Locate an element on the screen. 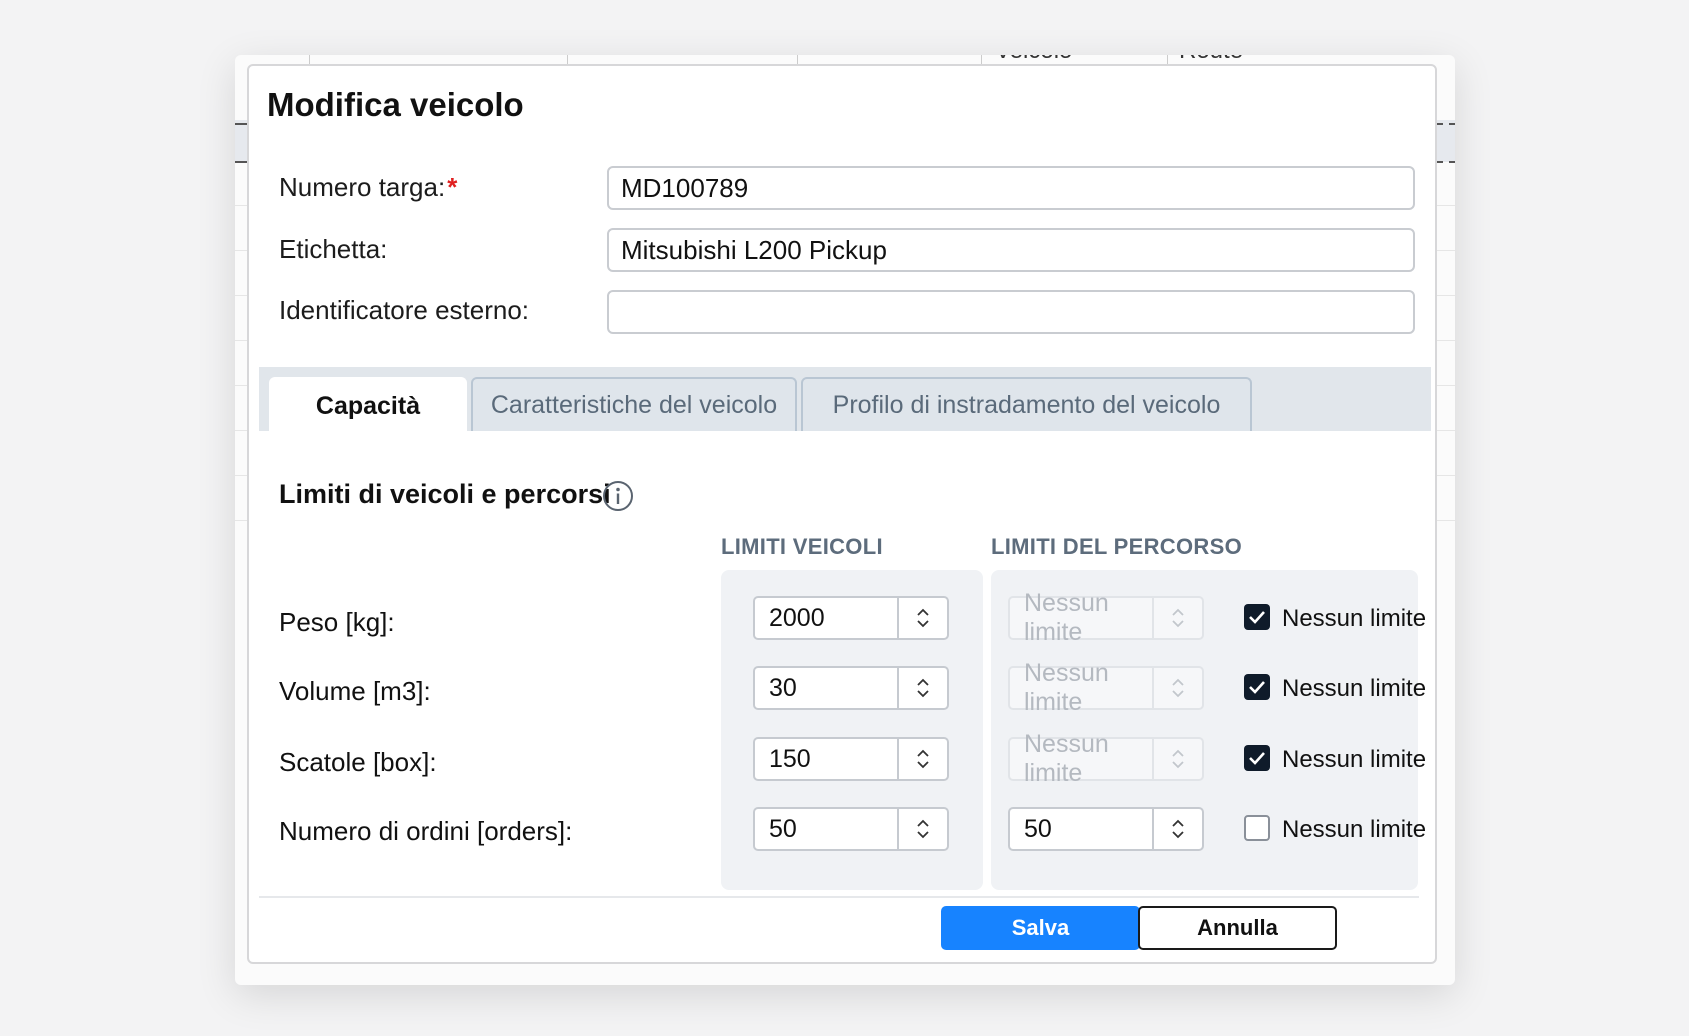 Image resolution: width=1689 pixels, height=1036 pixels. stepper-value: 30 is located at coordinates (783, 687).